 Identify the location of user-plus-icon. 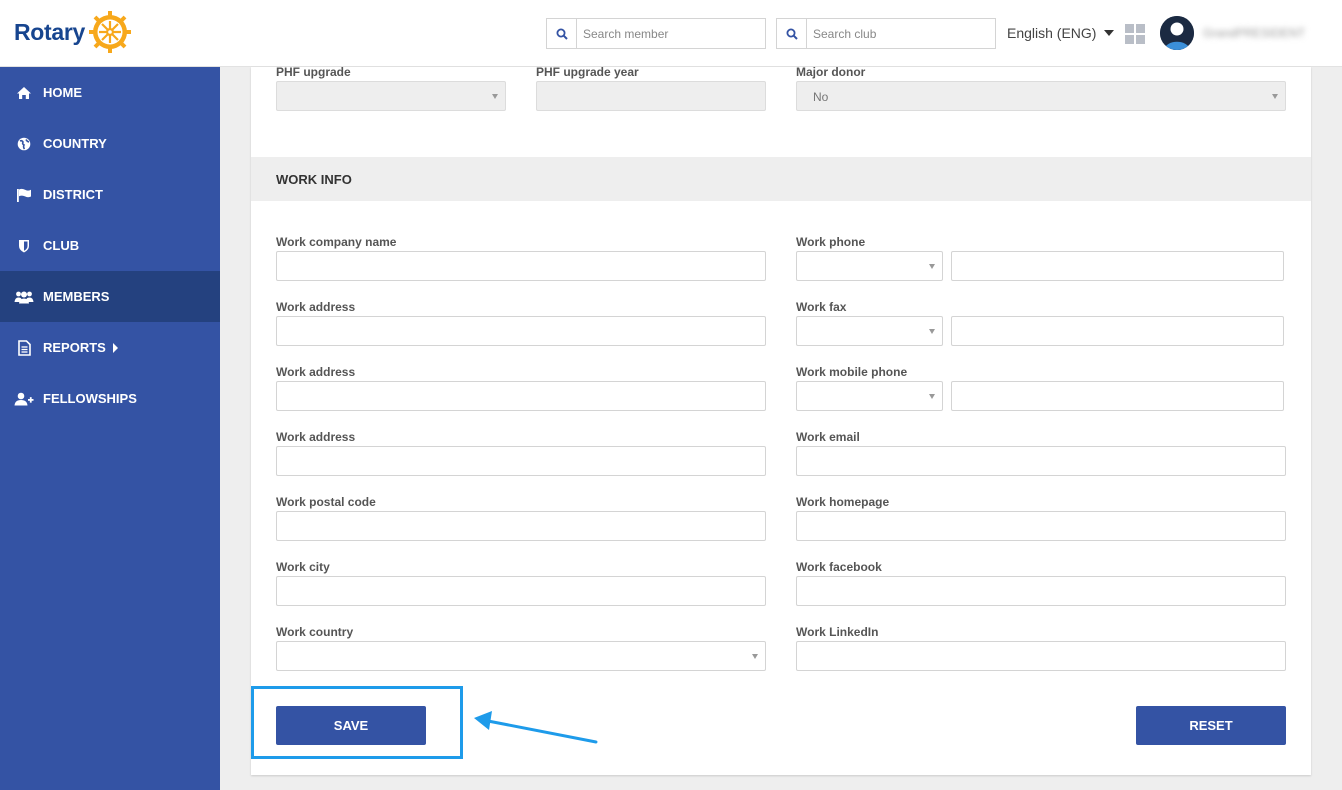
(24, 399).